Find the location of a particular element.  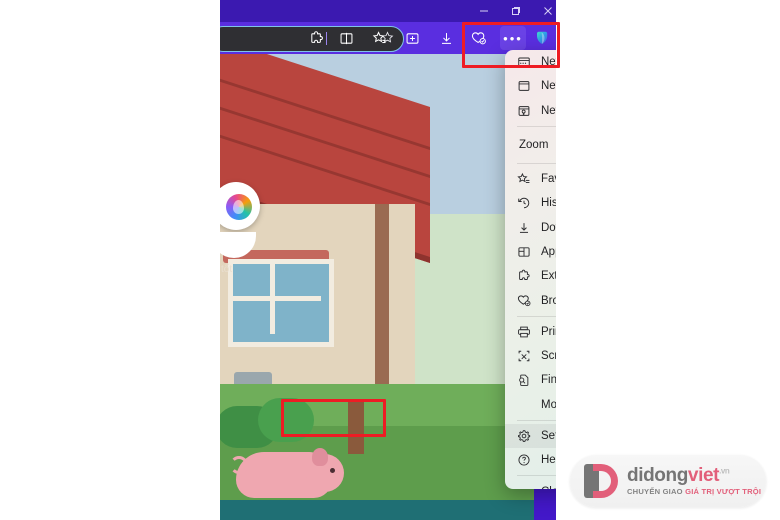

menu-item-label: Extensions is located at coordinates (548, 276).